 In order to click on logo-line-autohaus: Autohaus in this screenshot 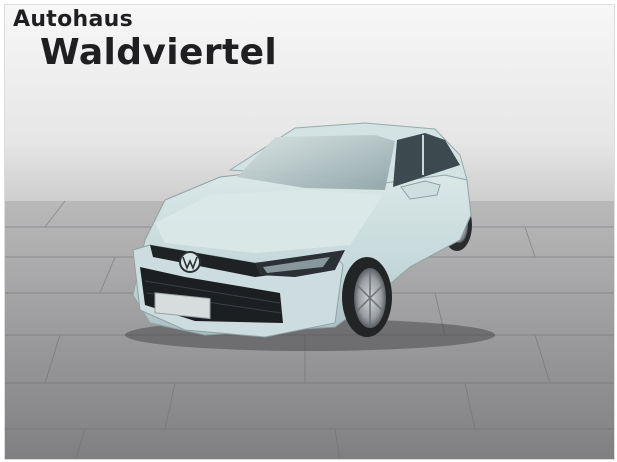, I will do `click(73, 19)`.